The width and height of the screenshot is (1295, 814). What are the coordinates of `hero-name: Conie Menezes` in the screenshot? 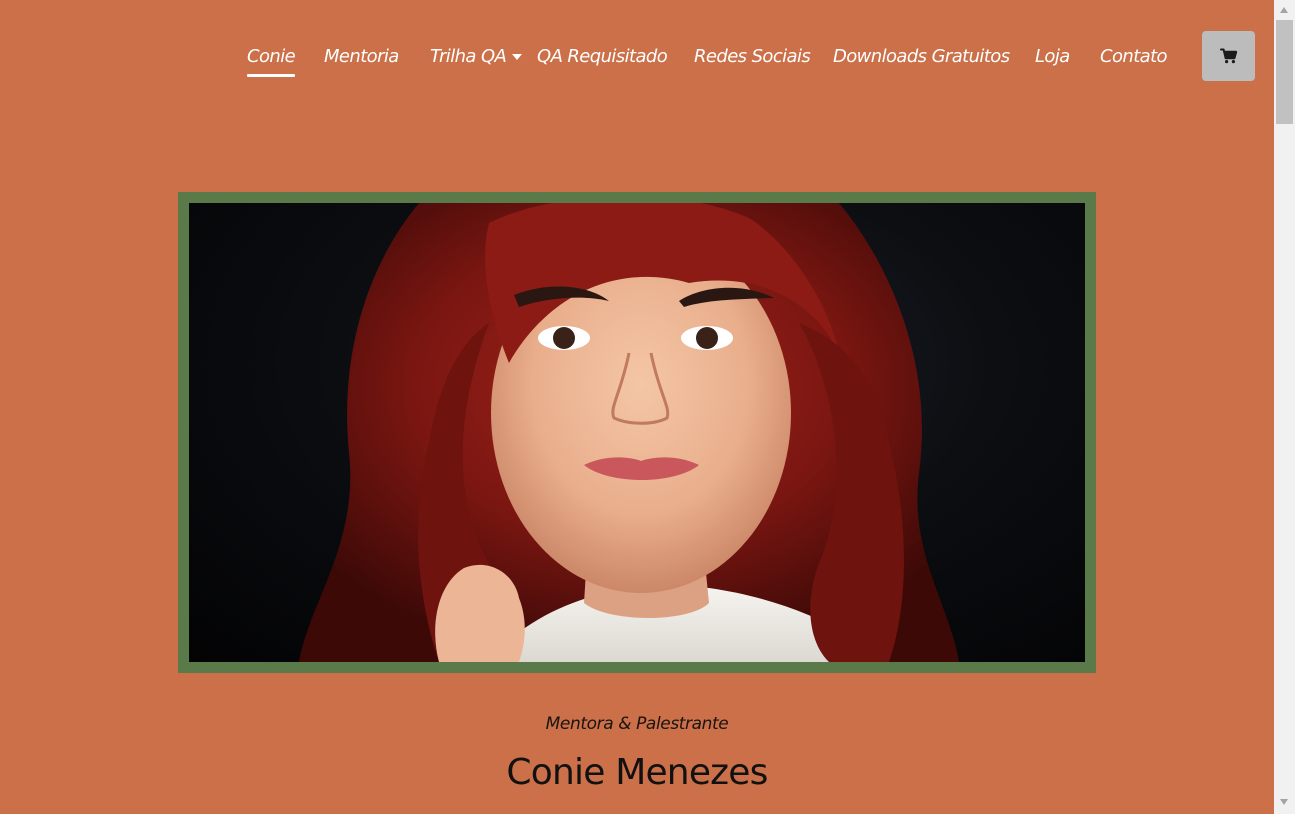 It's located at (637, 772).